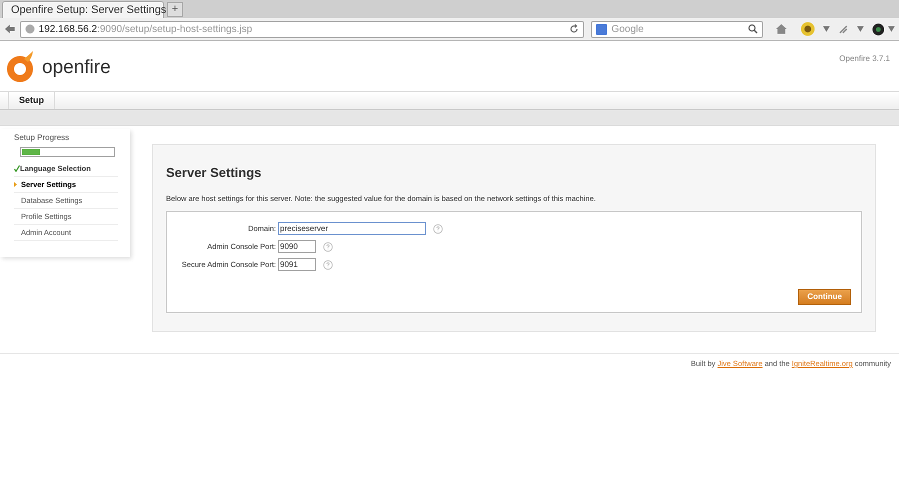 This screenshot has height=490, width=899. What do you see at coordinates (352, 229) in the screenshot?
I see `text-field: preciseserver` at bounding box center [352, 229].